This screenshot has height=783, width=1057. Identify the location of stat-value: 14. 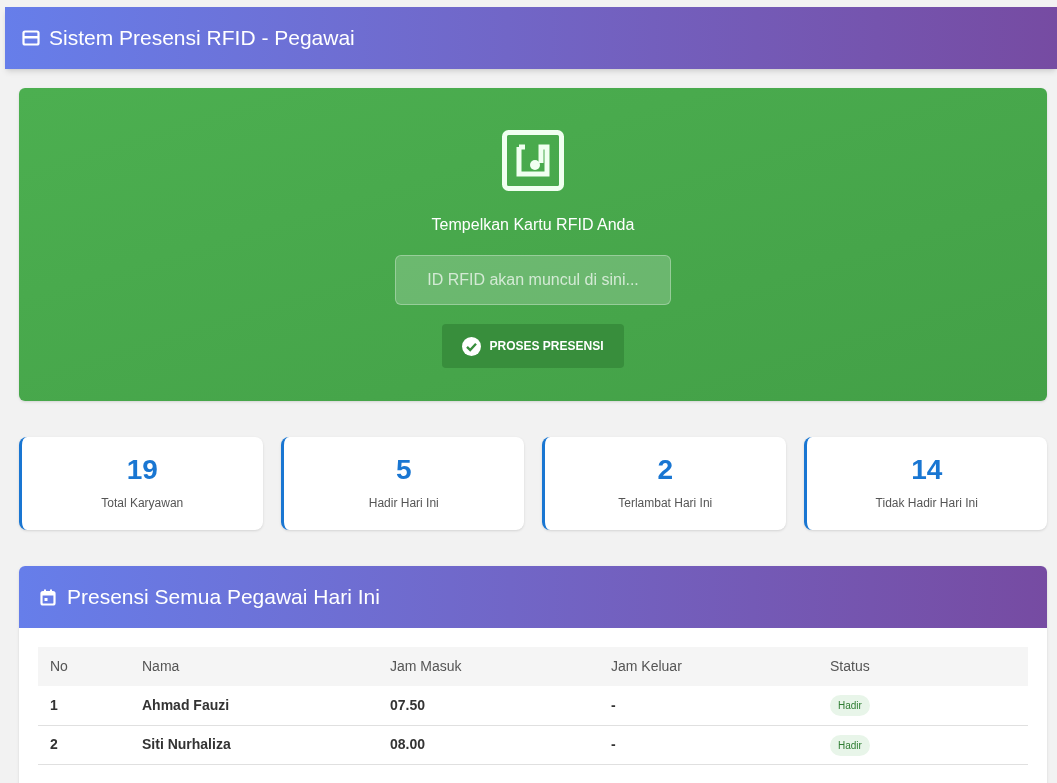
(927, 469).